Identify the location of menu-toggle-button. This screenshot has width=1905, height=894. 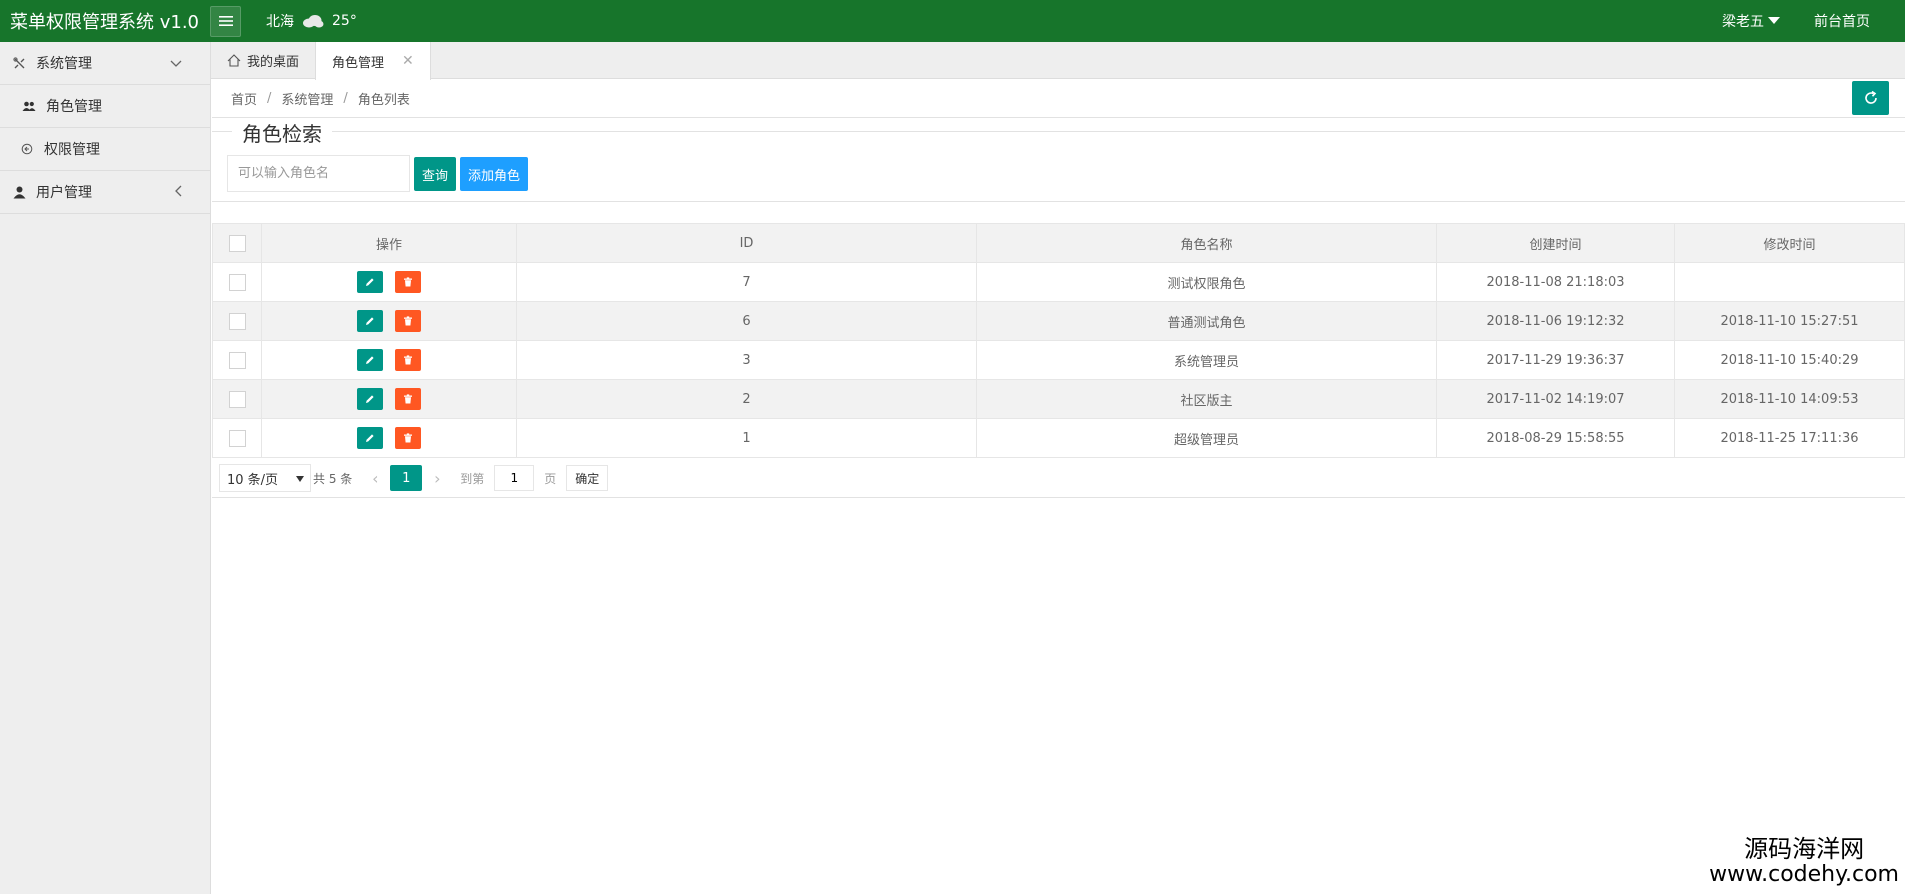
(225, 21).